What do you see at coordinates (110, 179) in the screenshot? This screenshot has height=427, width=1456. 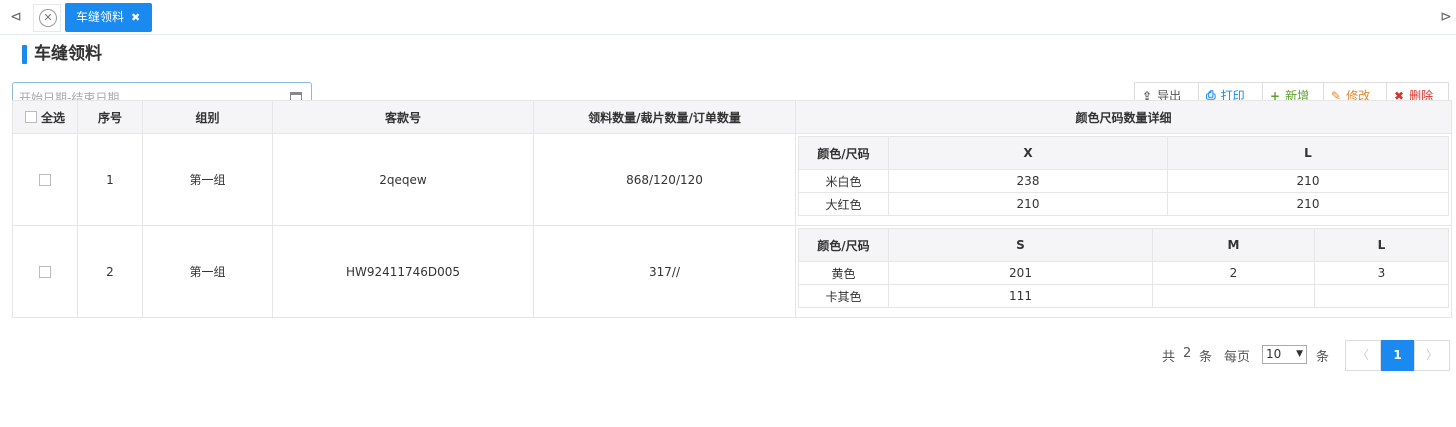 I see `seq-cell: 1` at bounding box center [110, 179].